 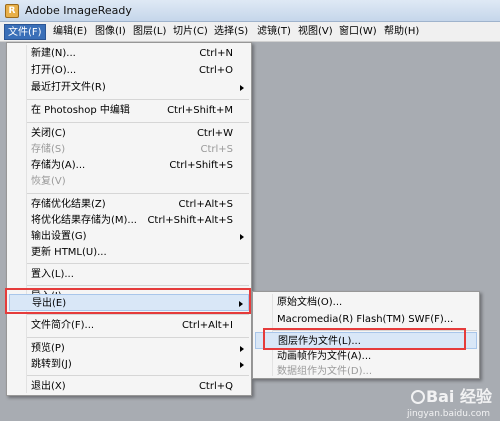 I want to click on menu-item-new: 新建(N)... Ctrl+N, so click(x=129, y=53).